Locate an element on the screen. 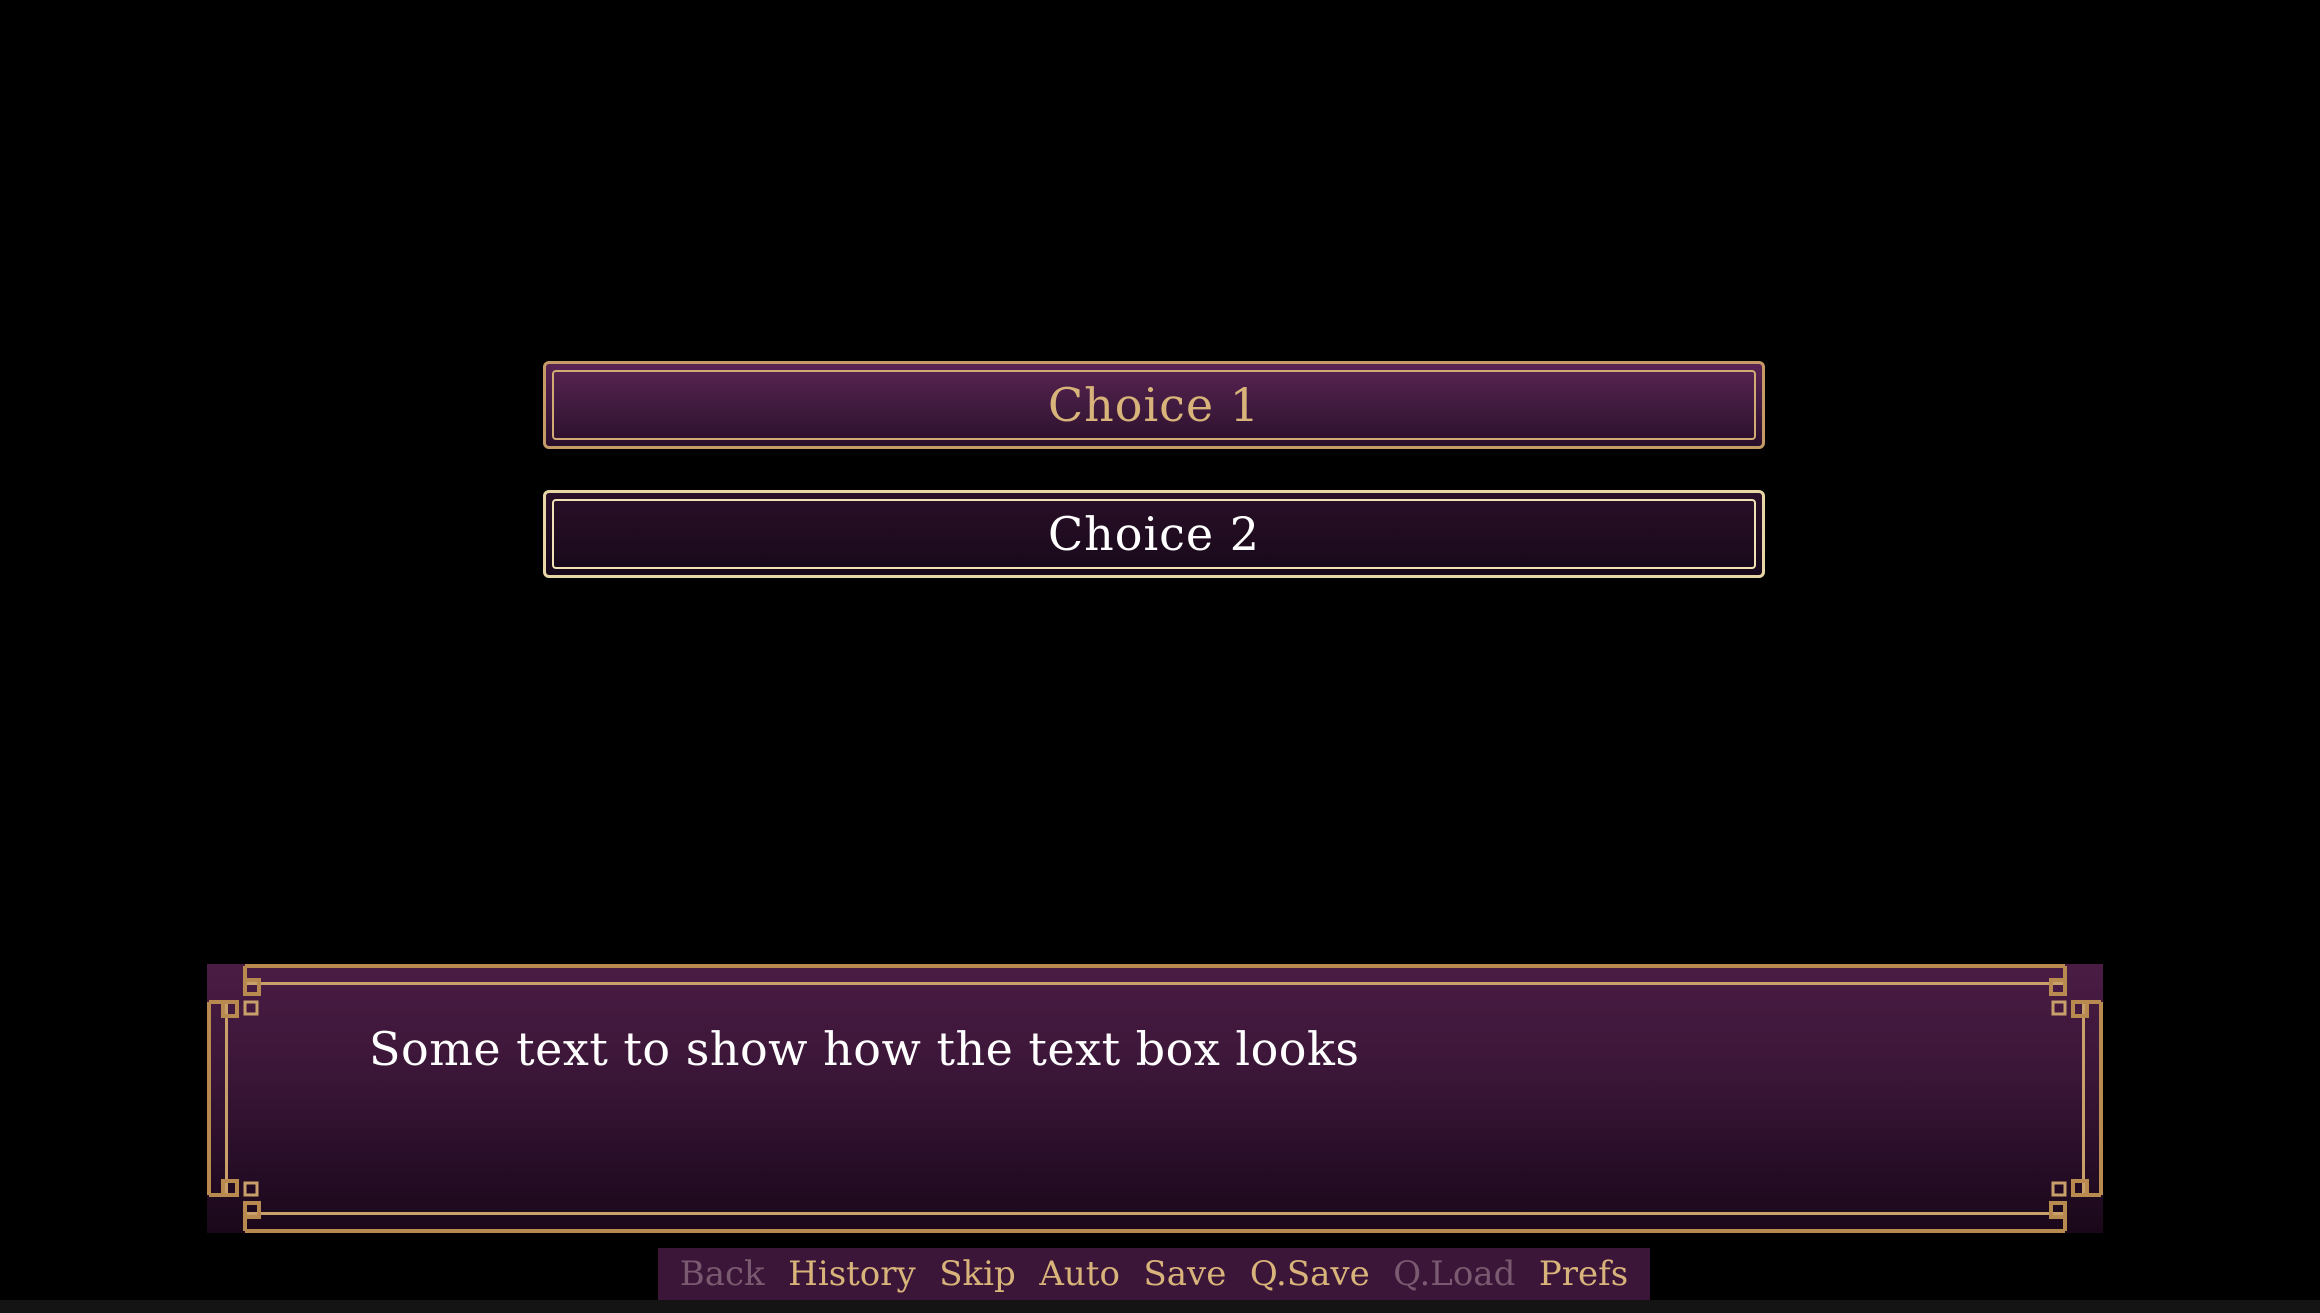 The image size is (2320, 1313). choice-label: Choice 2 is located at coordinates (1154, 534).